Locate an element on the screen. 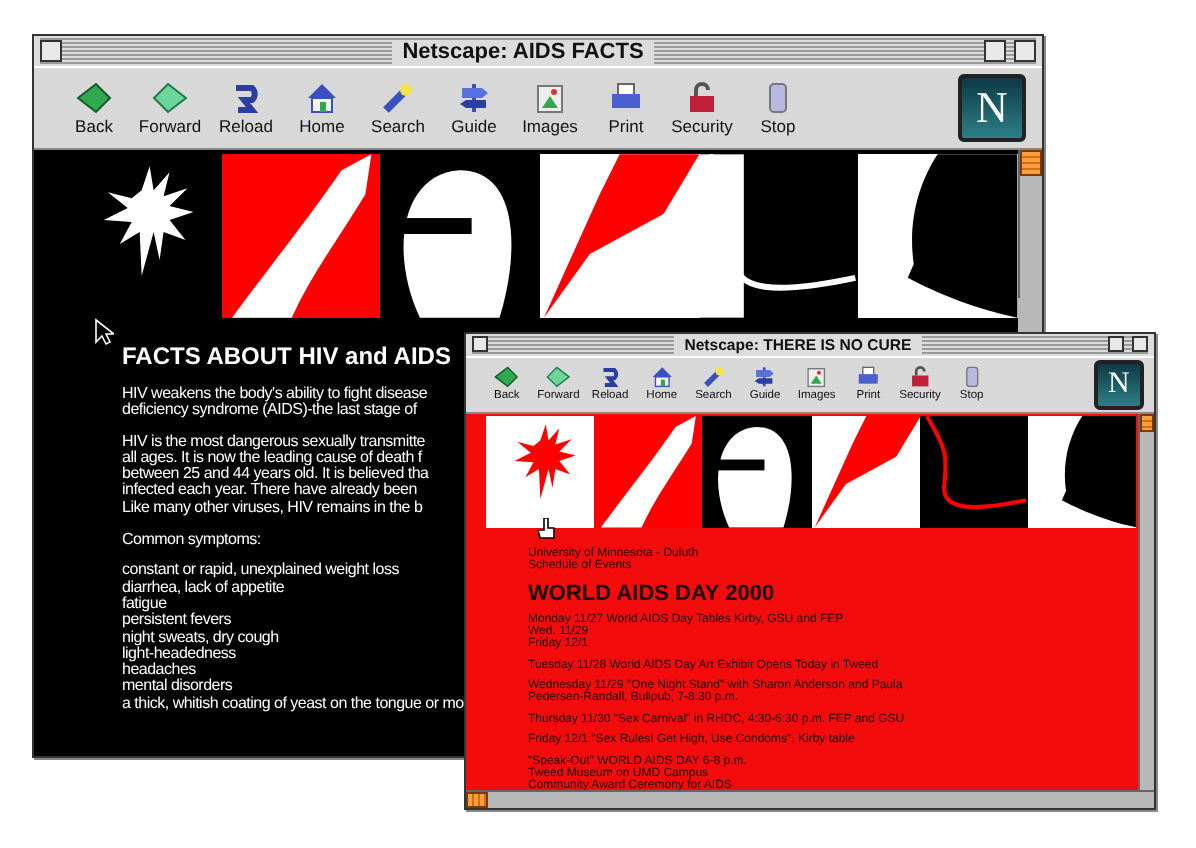 The height and width of the screenshot is (848, 1196). toolbar-button: Print is located at coordinates (626, 108).